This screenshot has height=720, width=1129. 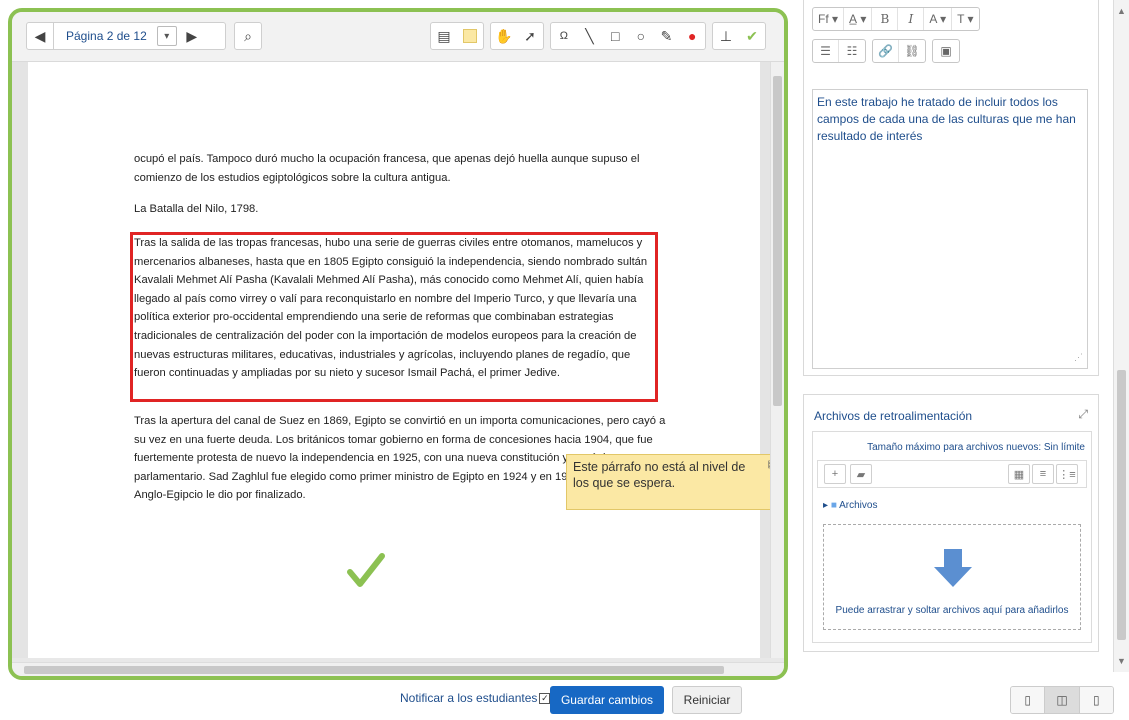 I want to click on highlight-color-icon: ●, so click(x=692, y=36).